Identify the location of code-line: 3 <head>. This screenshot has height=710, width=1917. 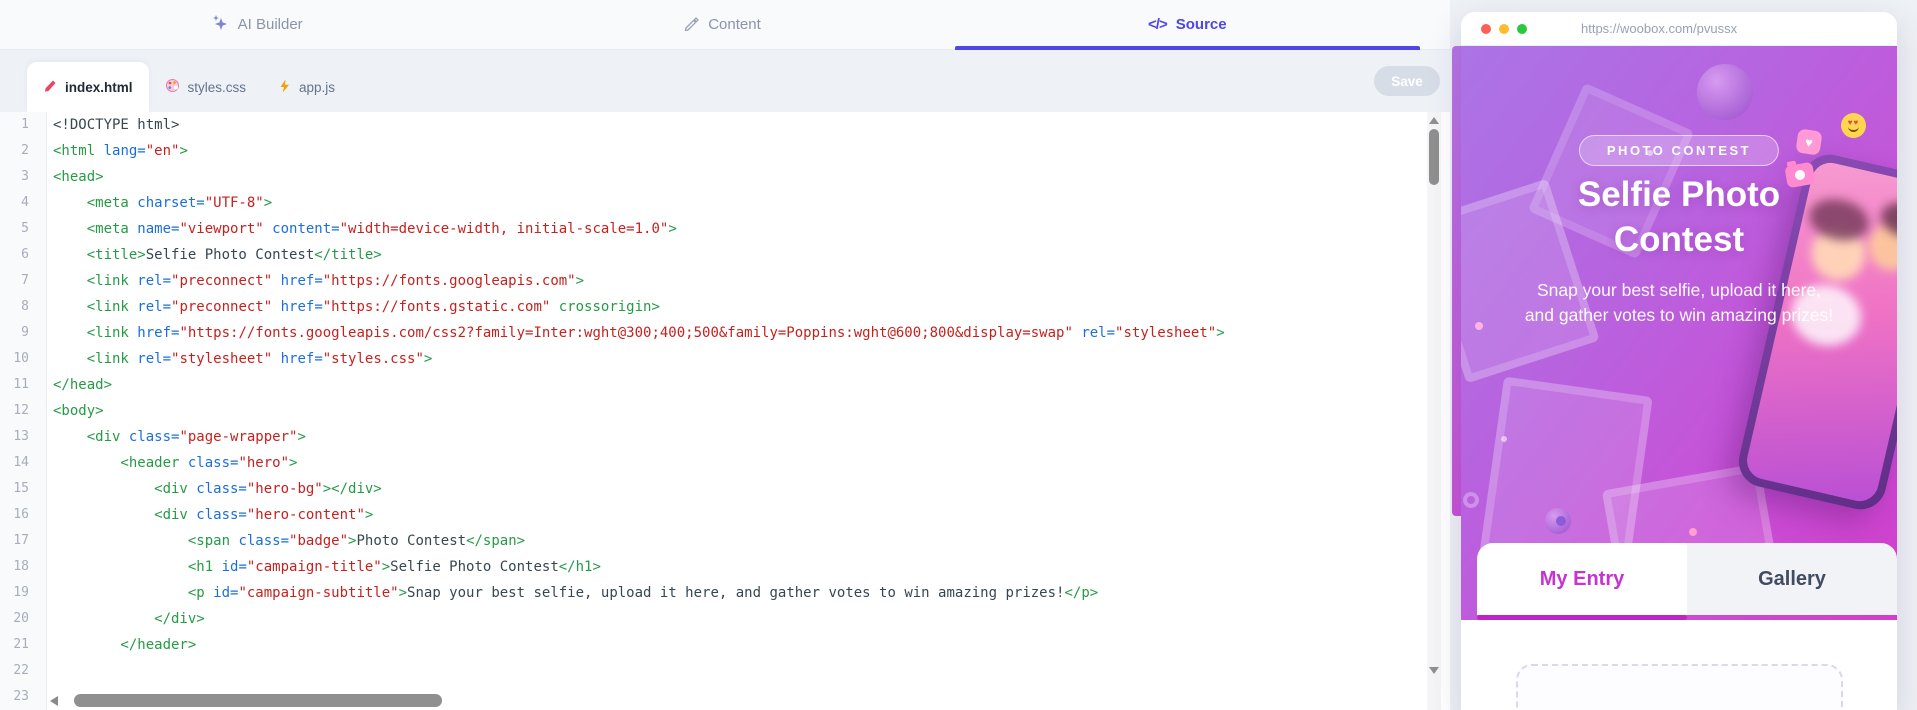
(725, 177).